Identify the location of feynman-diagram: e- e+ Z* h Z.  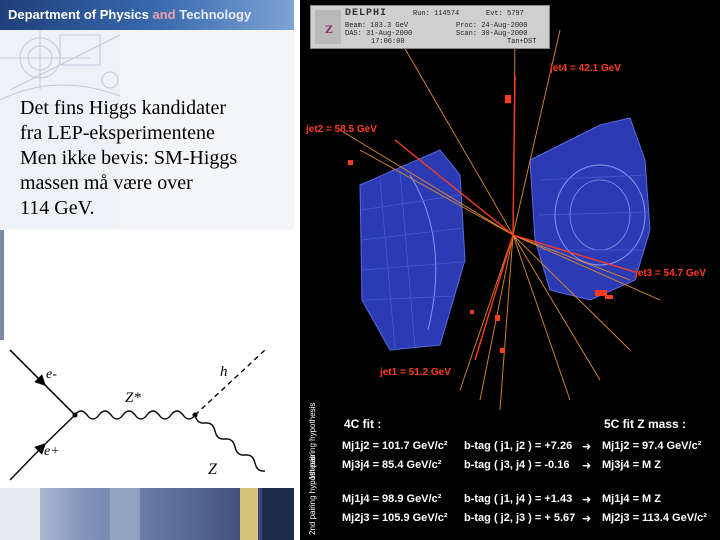
(147, 415).